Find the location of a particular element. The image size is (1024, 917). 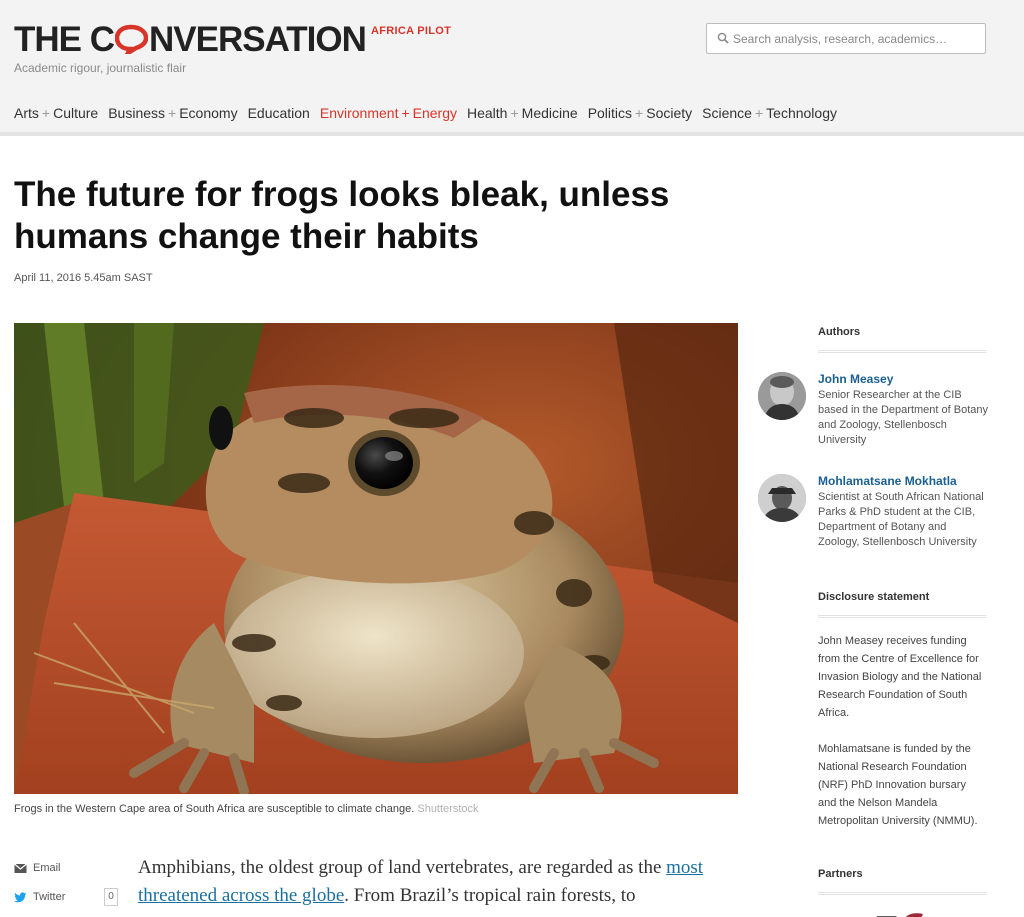

share-twitter-button: Twitter is located at coordinates (39, 897).